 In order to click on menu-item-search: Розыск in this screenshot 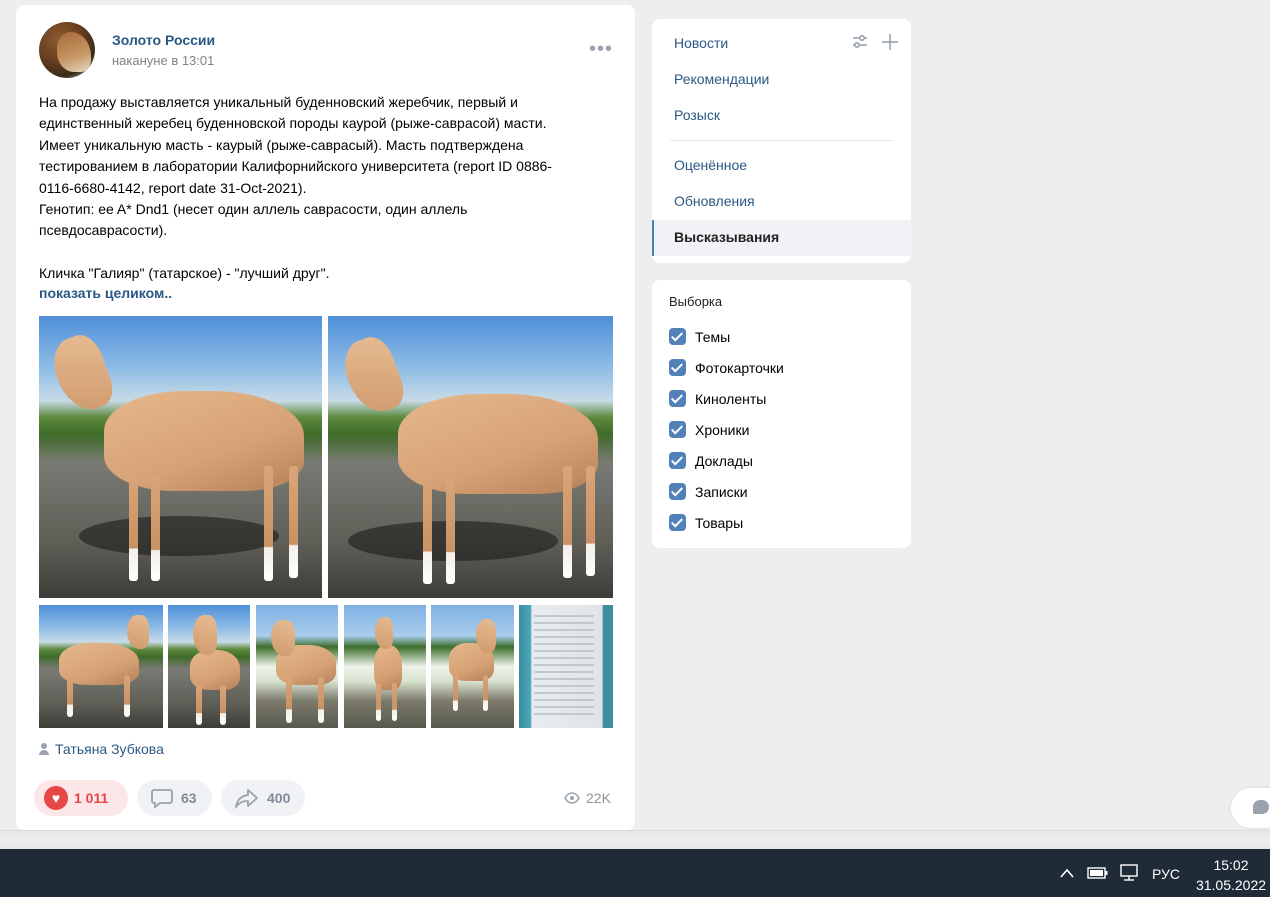, I will do `click(697, 115)`.